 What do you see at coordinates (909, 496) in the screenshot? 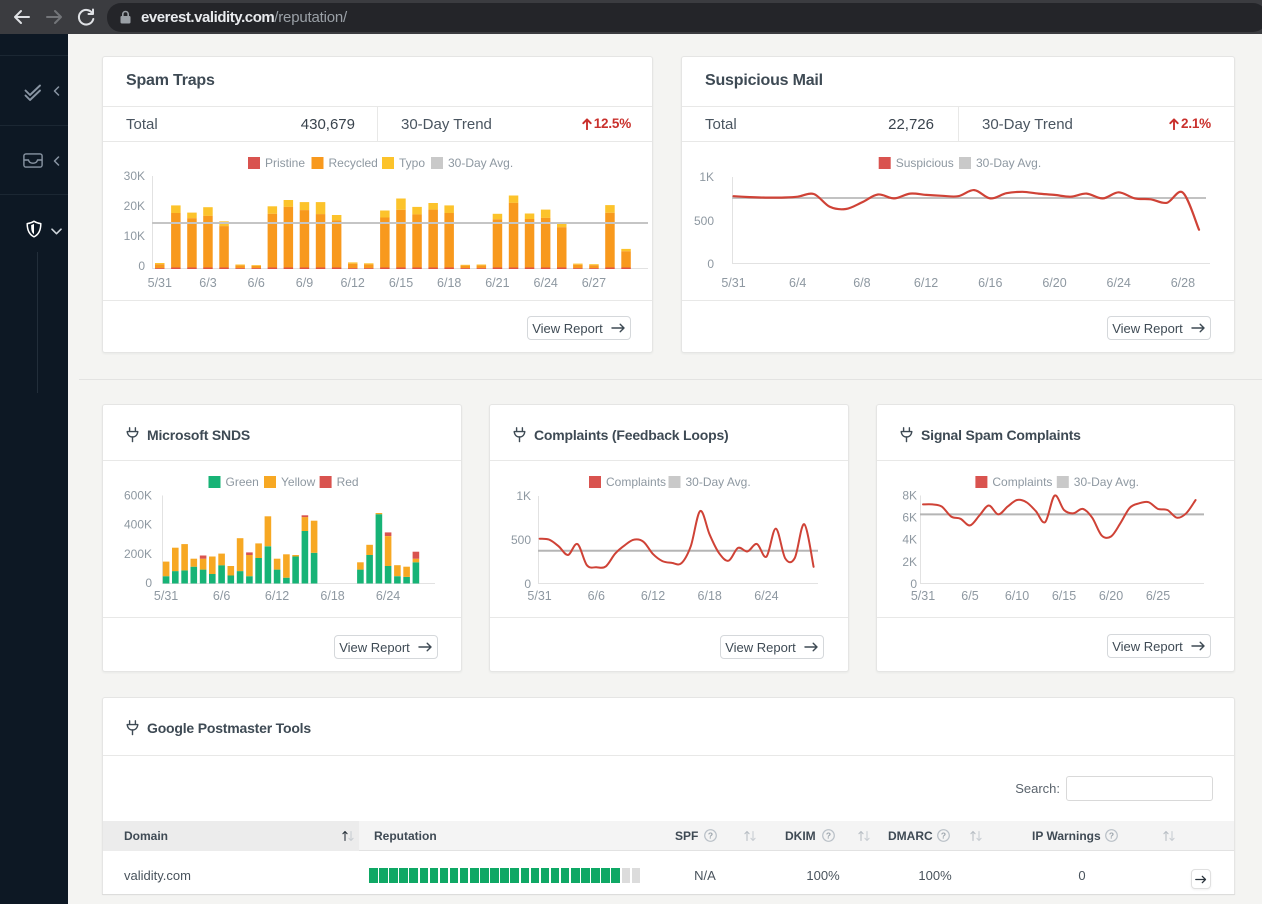
I see `svg-text: 8K` at bounding box center [909, 496].